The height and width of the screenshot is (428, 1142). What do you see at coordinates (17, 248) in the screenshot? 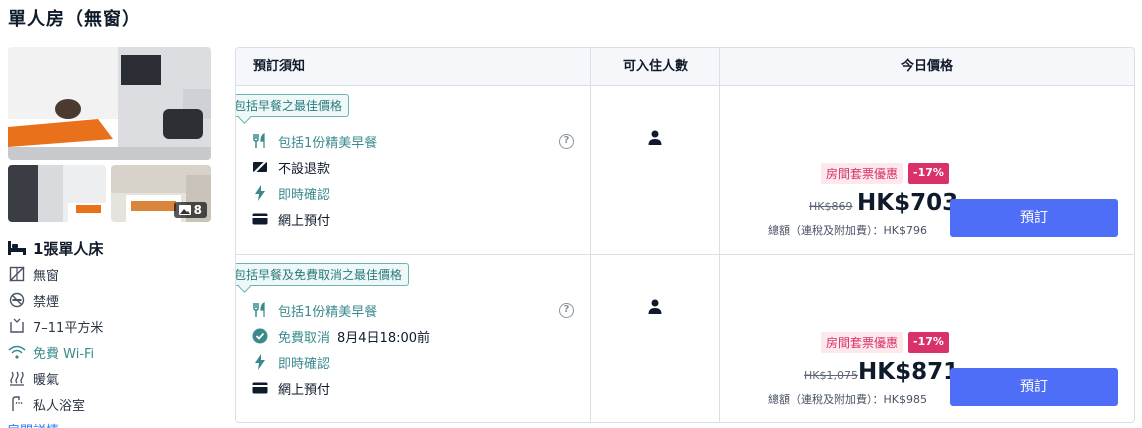
I see `bed-icon` at bounding box center [17, 248].